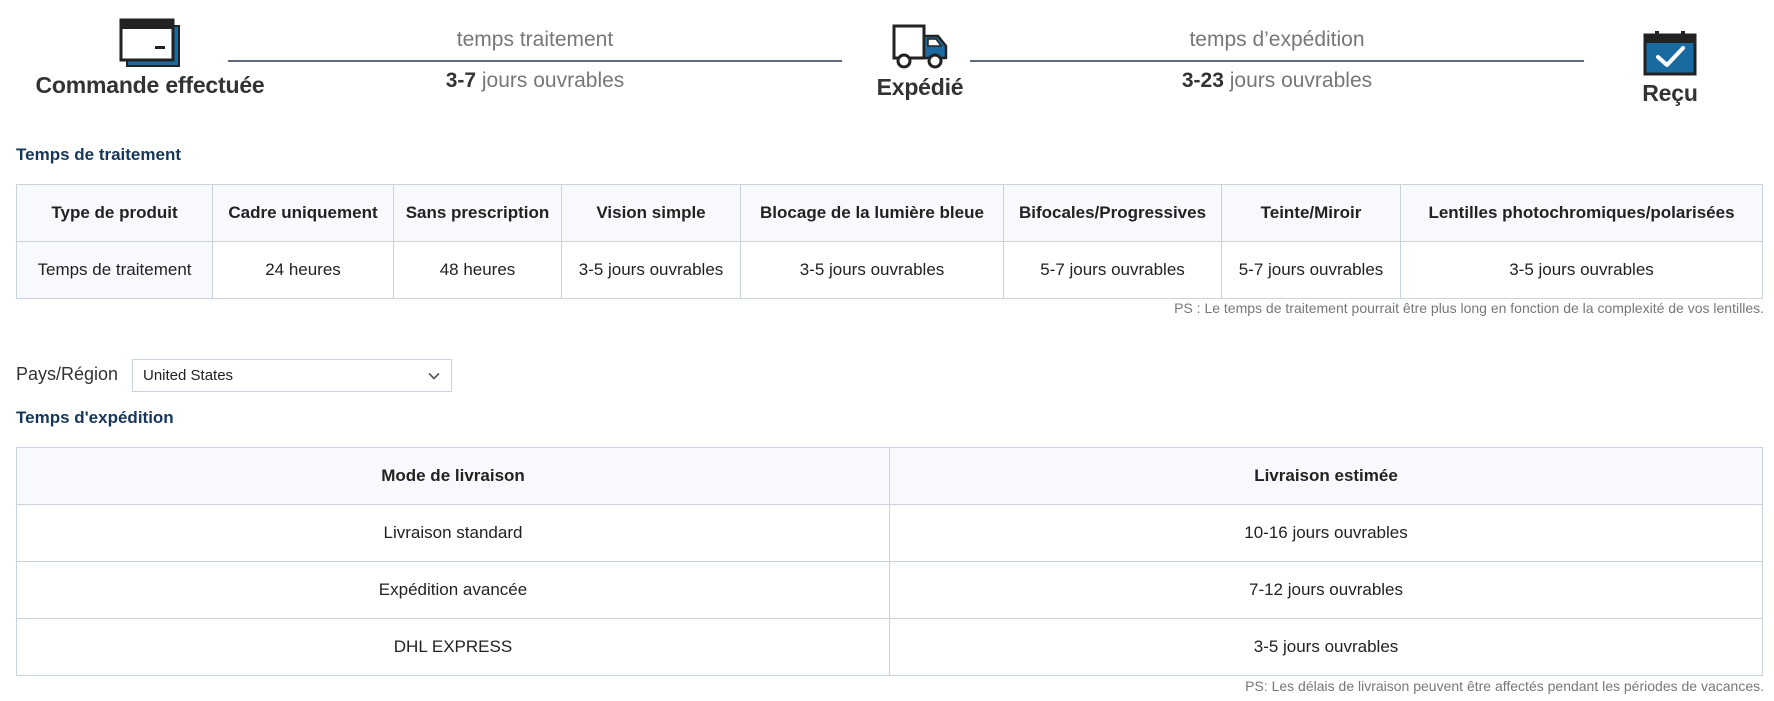 This screenshot has height=701, width=1774. I want to click on header-cell: Type de produit, so click(114, 213).